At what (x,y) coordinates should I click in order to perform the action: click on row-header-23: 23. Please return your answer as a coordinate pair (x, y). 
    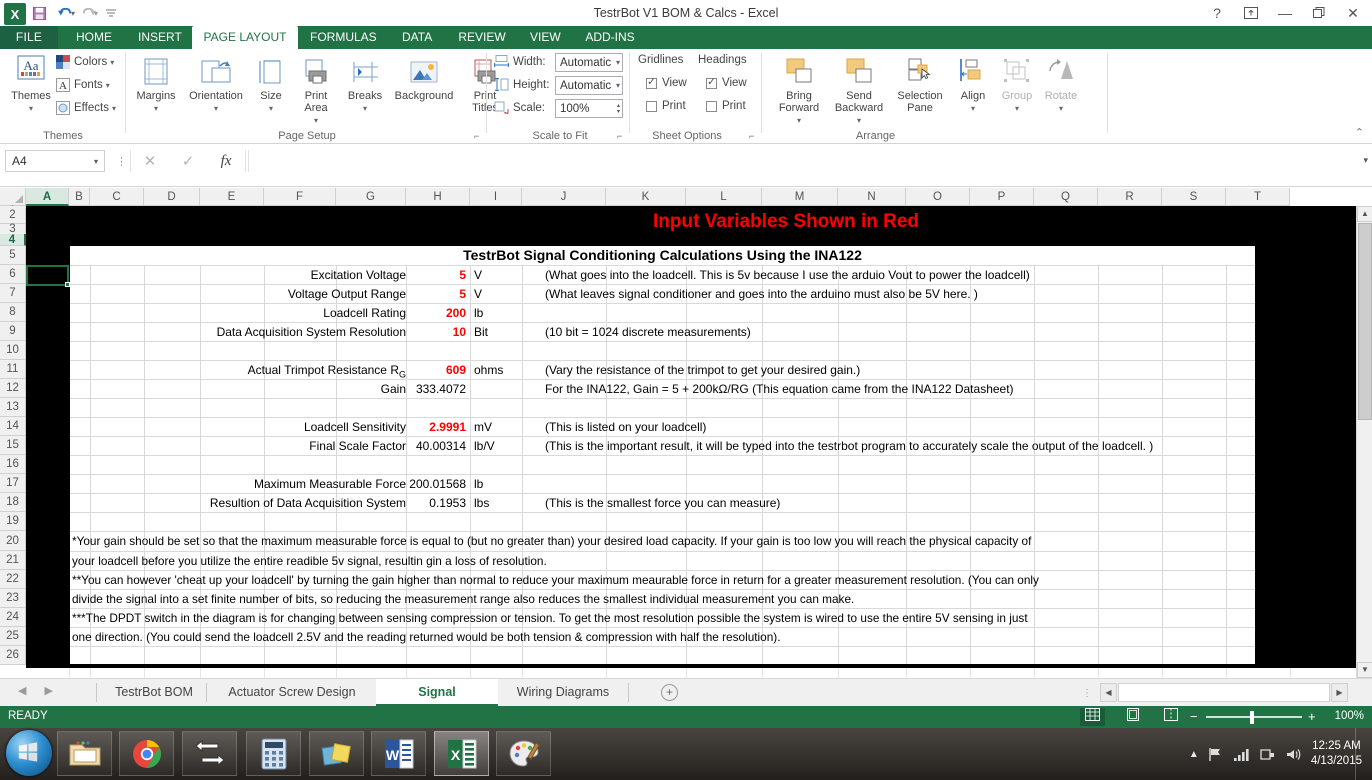
    Looking at the image, I should click on (13, 598).